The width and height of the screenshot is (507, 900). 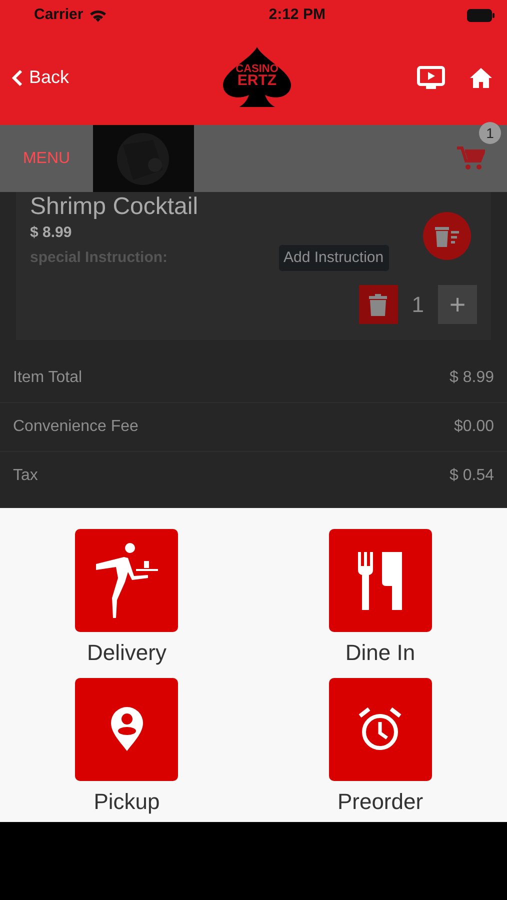 What do you see at coordinates (98, 15) in the screenshot?
I see `wifi-icon` at bounding box center [98, 15].